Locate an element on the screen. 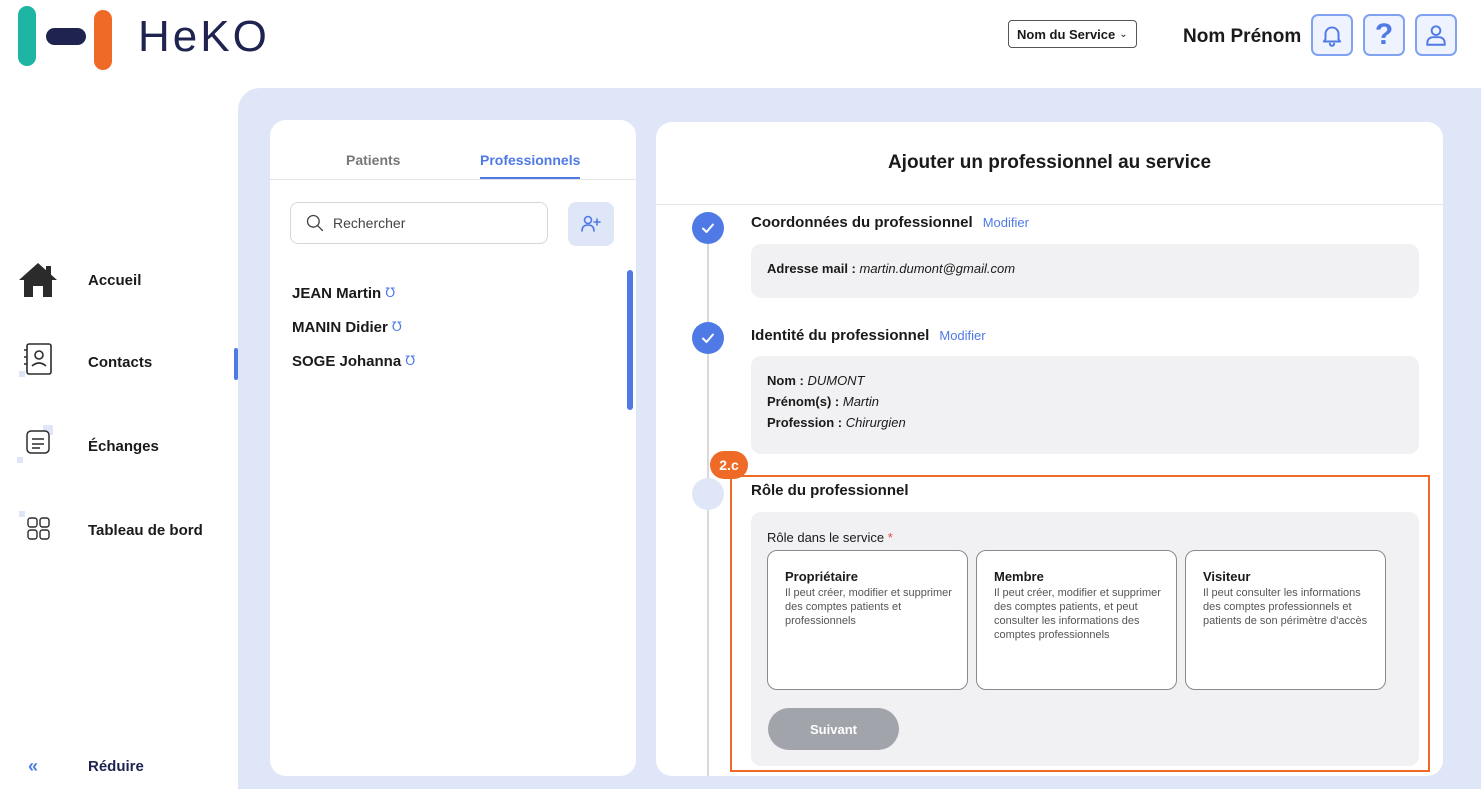 This screenshot has height=789, width=1481. contact-item: SOGE Johanna ℧ is located at coordinates (353, 361).